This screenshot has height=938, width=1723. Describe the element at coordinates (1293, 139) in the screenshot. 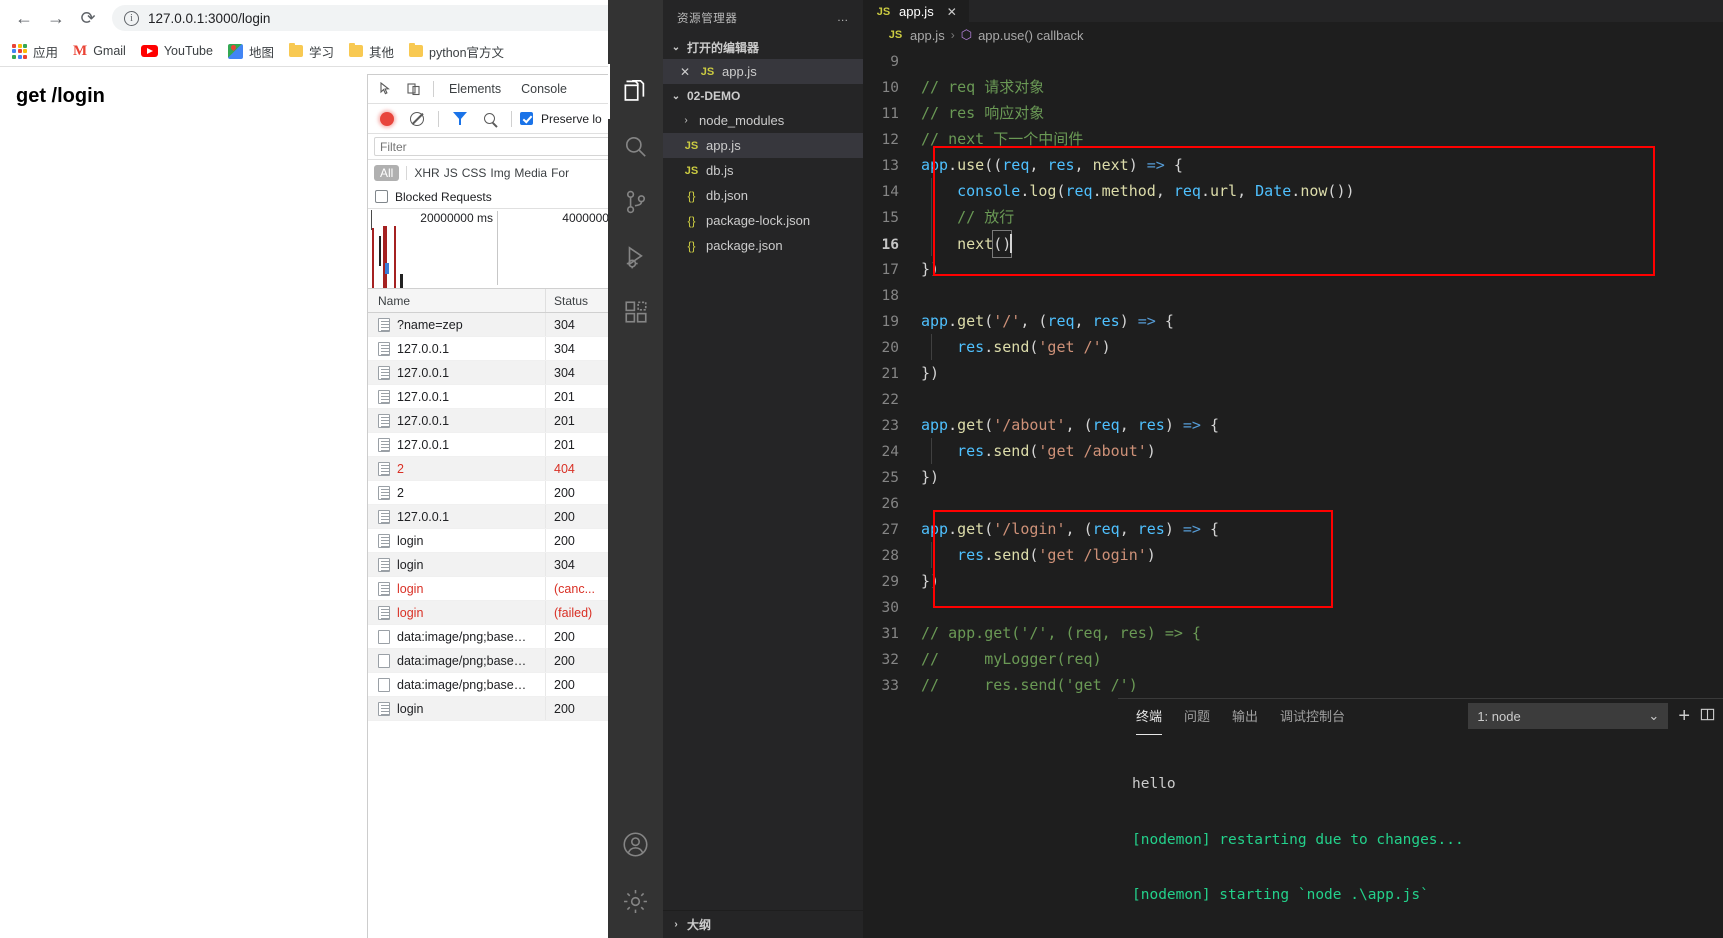

I see `code-line: 12 // next 下一个中间件` at that location.